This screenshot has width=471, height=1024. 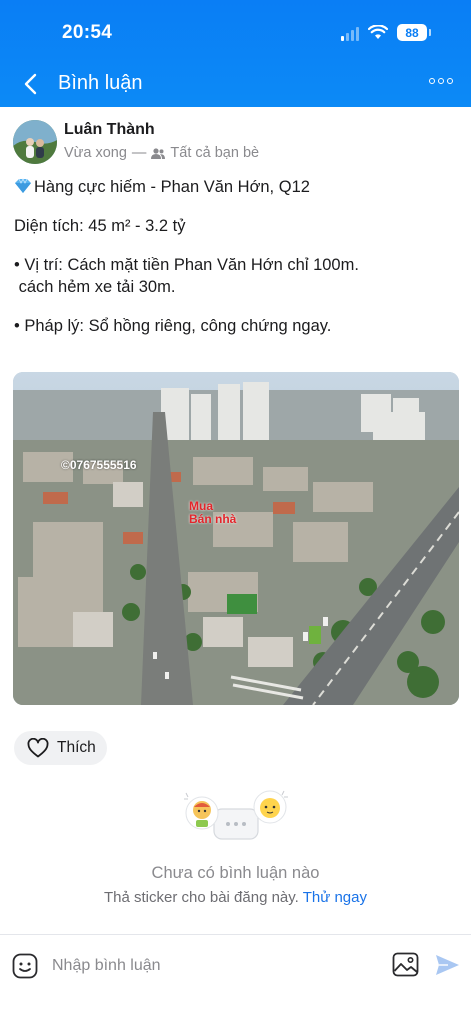 I want to click on chevron-left-icon, so click(x=31, y=84).